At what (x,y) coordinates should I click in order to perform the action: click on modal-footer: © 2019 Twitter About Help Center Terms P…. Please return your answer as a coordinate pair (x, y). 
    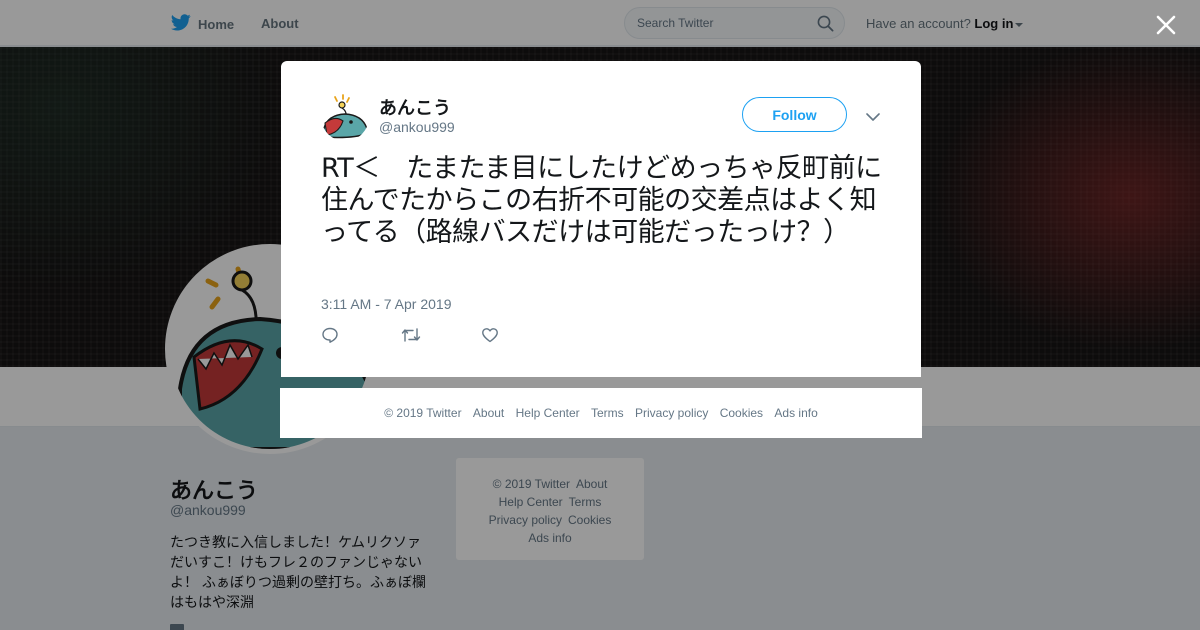
    Looking at the image, I should click on (601, 413).